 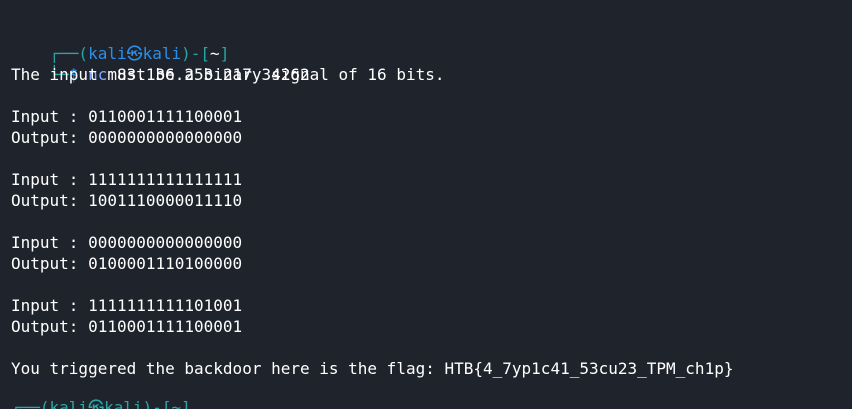 I want to click on output-value: 0000000000000000, so click(x=165, y=137).